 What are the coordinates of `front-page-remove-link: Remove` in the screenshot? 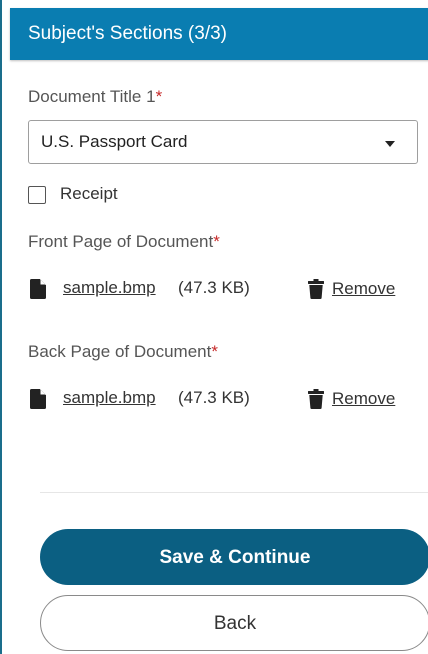 It's located at (363, 289).